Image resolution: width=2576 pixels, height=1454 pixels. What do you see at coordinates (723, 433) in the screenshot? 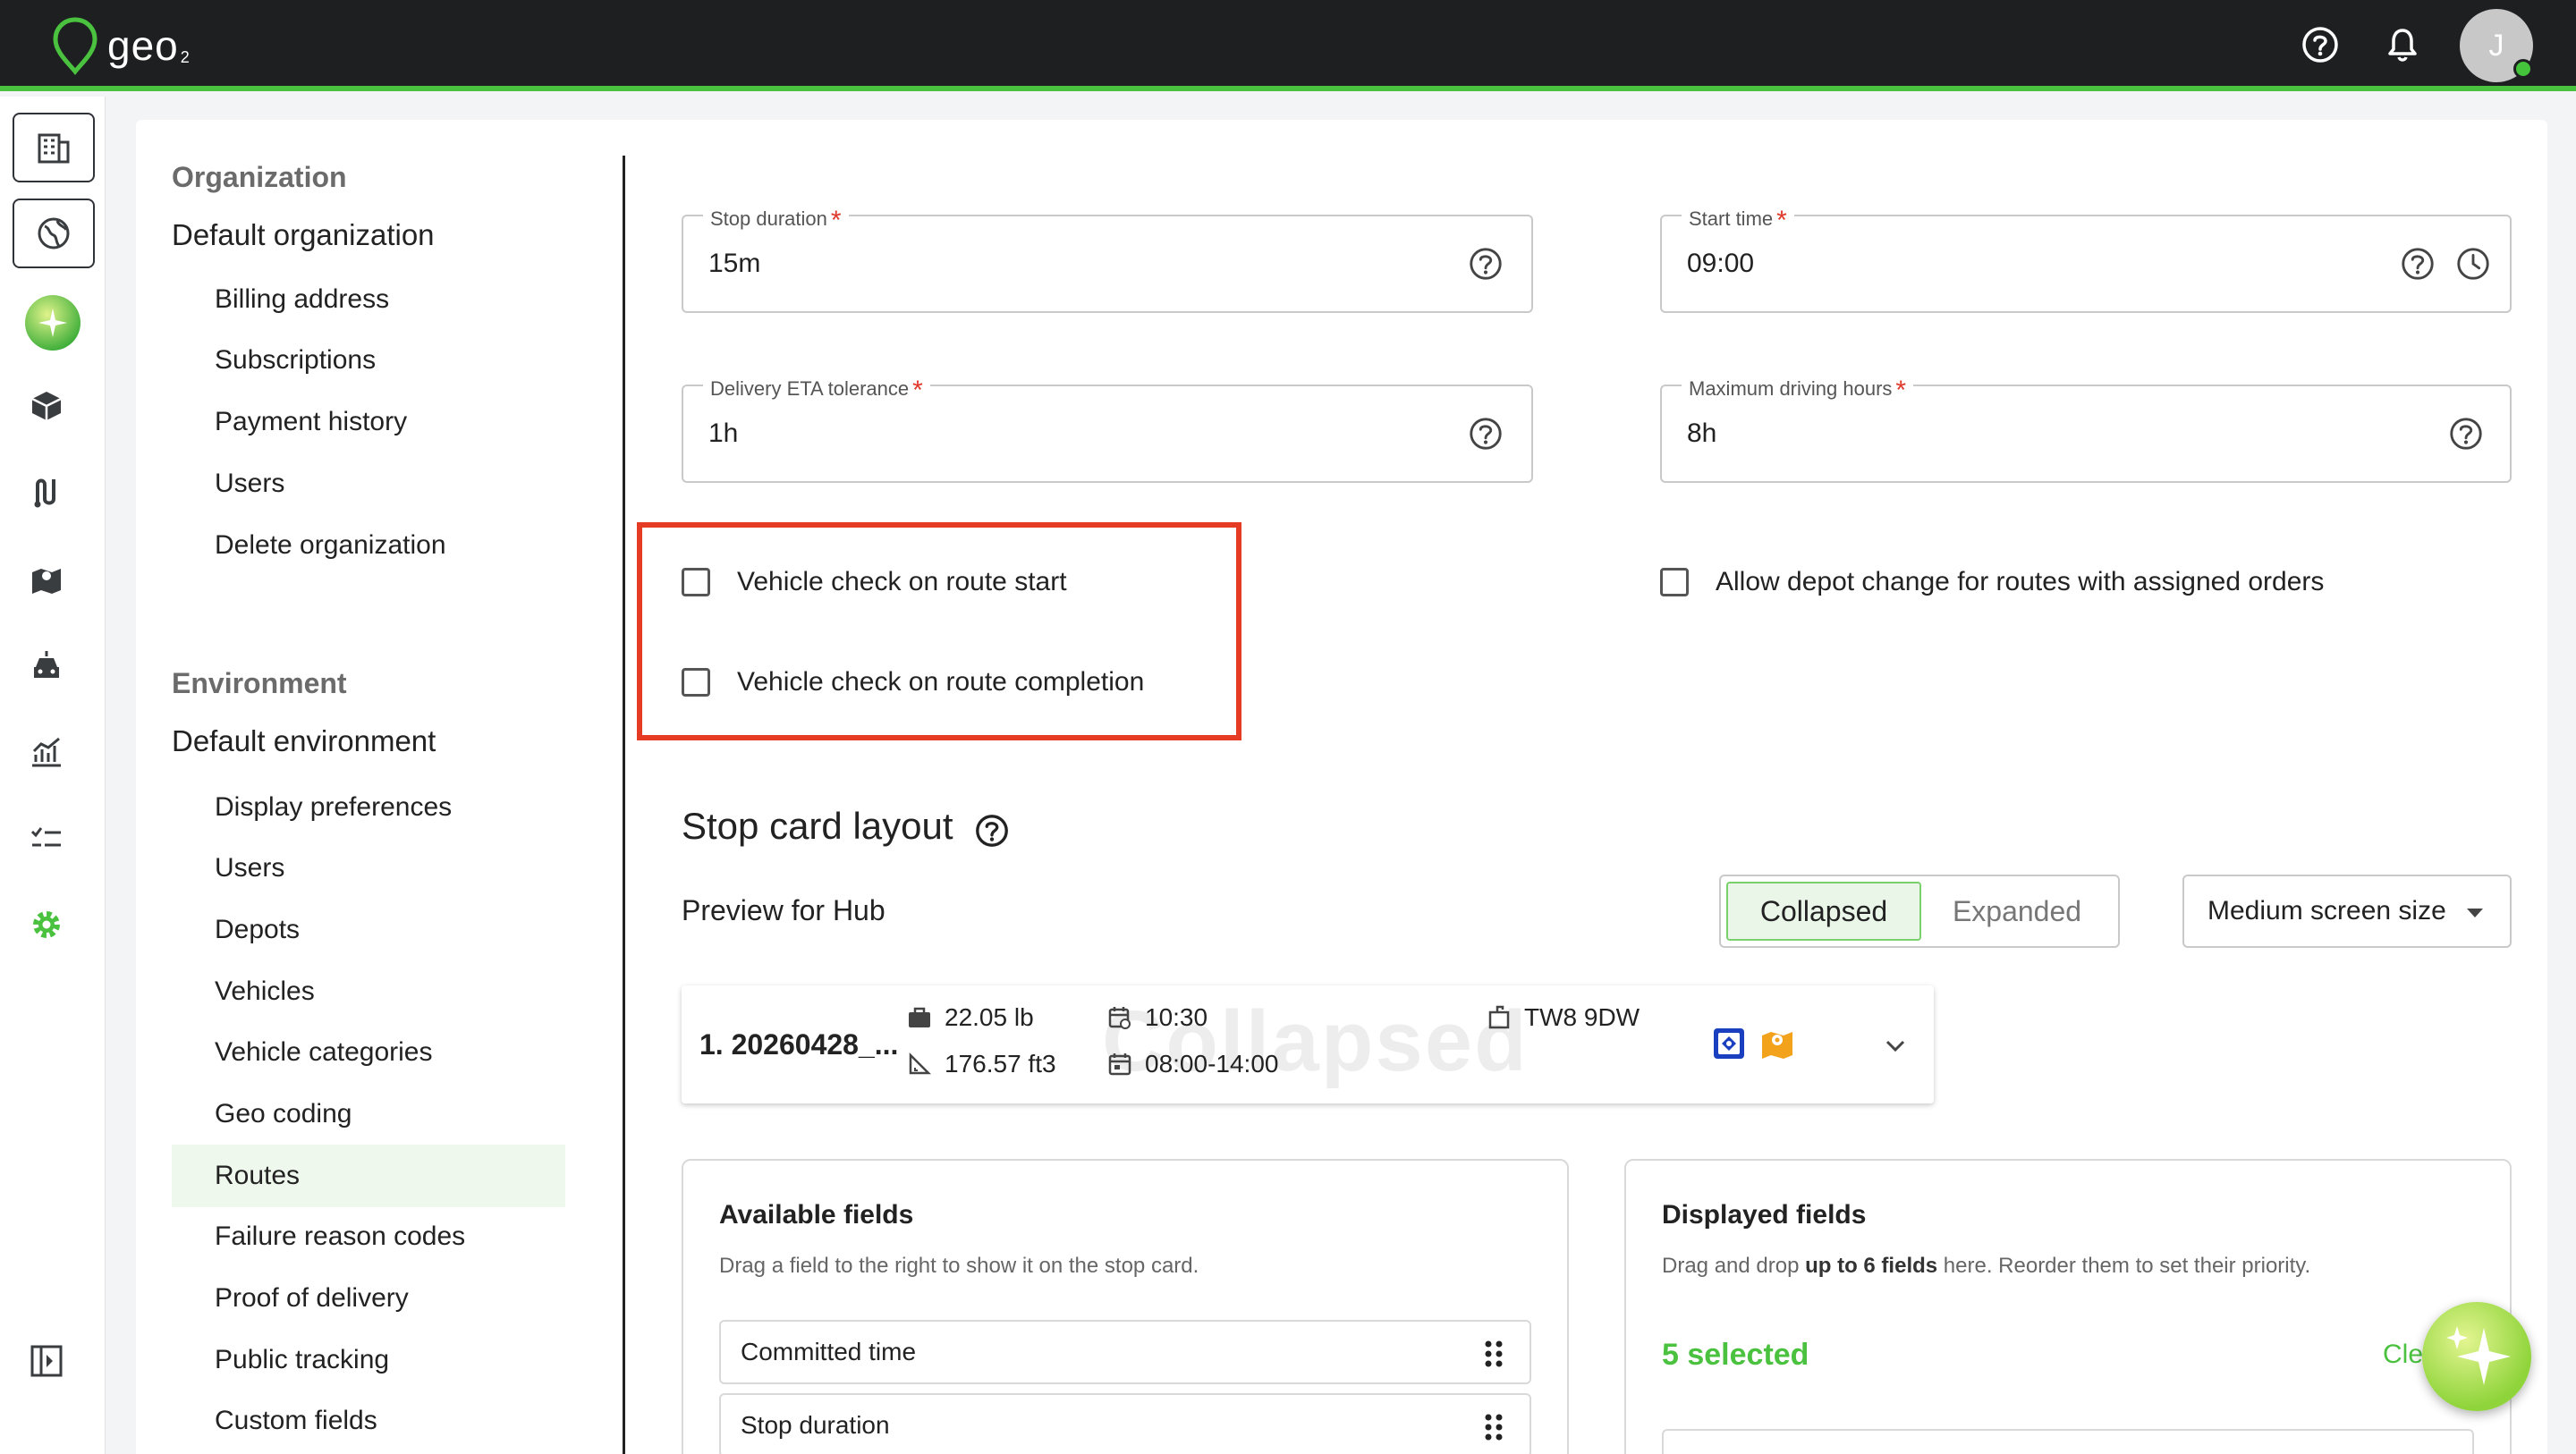
I see `eta-tolerance-value: 1h` at bounding box center [723, 433].